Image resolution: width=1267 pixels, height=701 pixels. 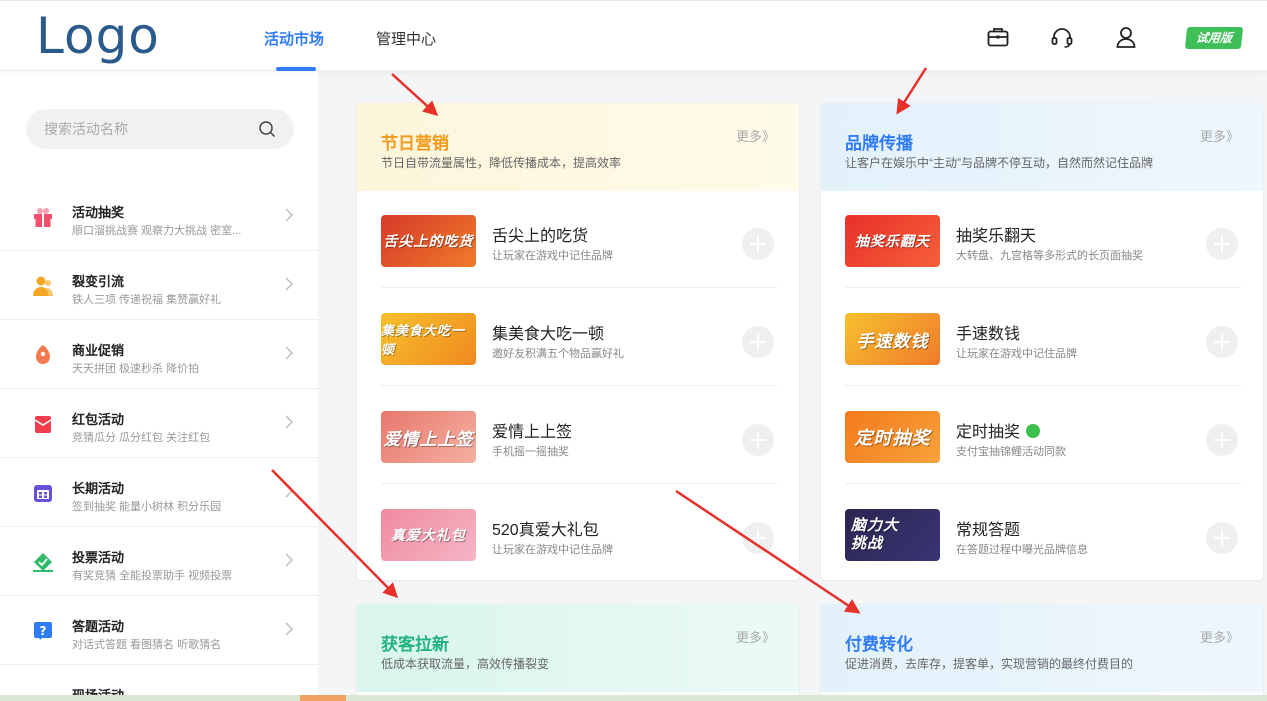 I want to click on item-description: 邀好友积满五个物品赢好礼, so click(x=558, y=354).